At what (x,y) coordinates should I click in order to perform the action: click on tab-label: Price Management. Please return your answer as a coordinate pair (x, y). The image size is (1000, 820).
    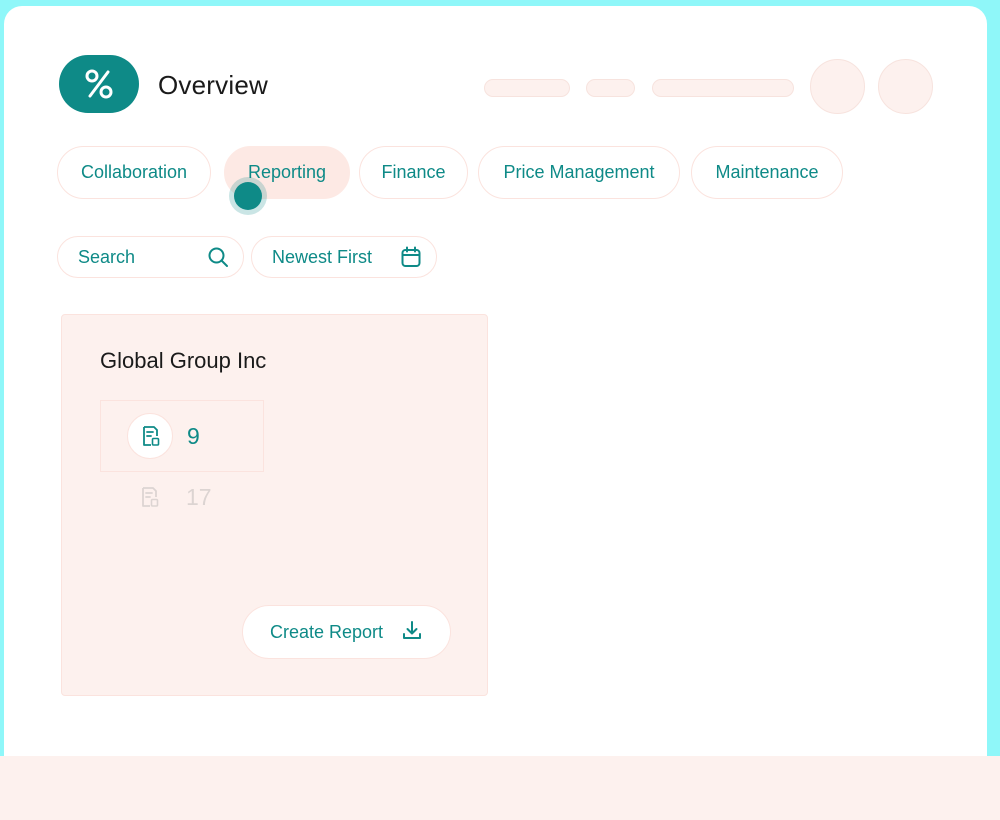
    Looking at the image, I should click on (579, 172).